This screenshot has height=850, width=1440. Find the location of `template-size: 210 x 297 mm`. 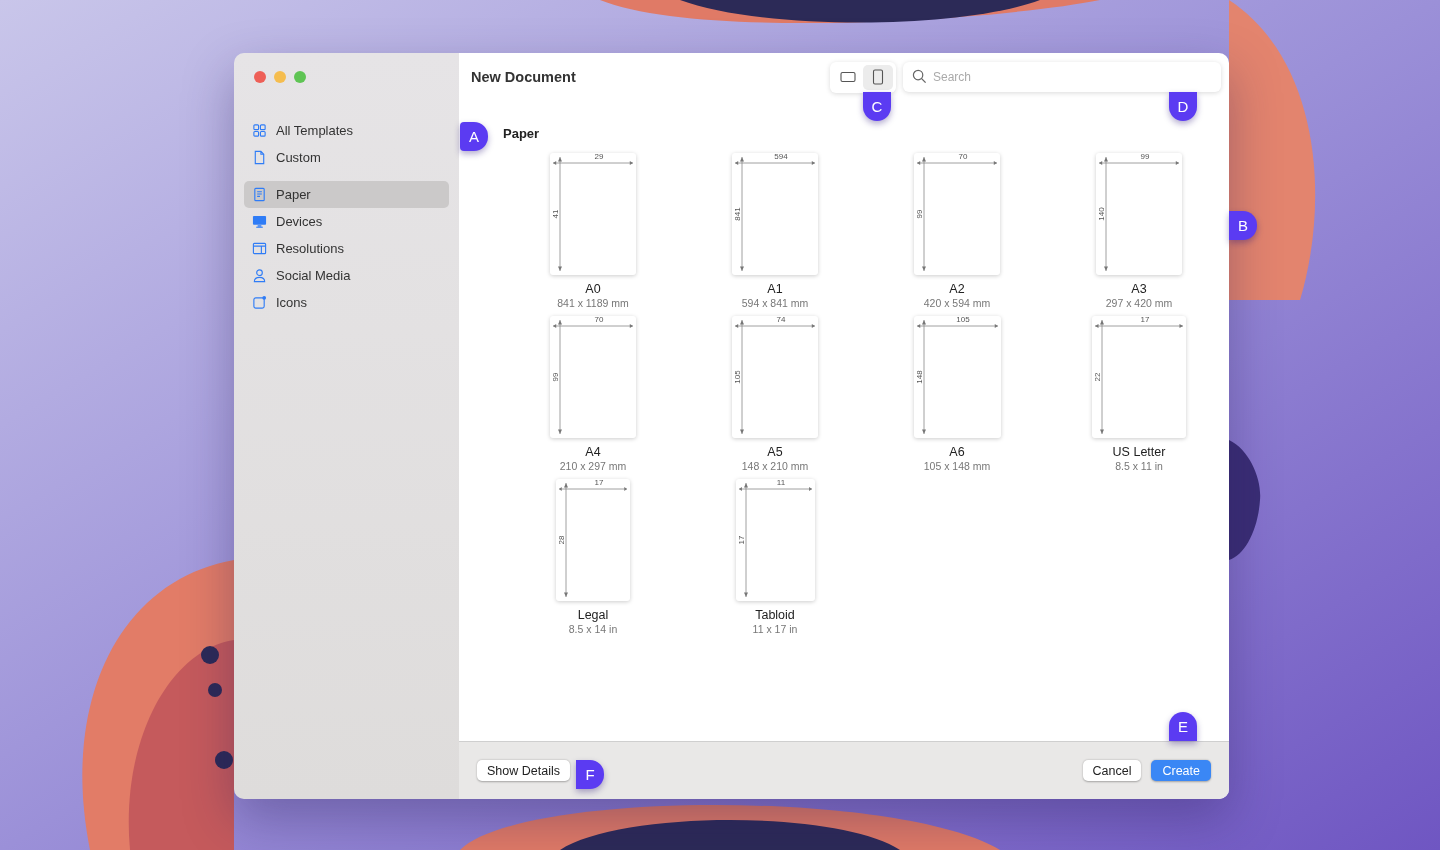

template-size: 210 x 297 mm is located at coordinates (593, 466).